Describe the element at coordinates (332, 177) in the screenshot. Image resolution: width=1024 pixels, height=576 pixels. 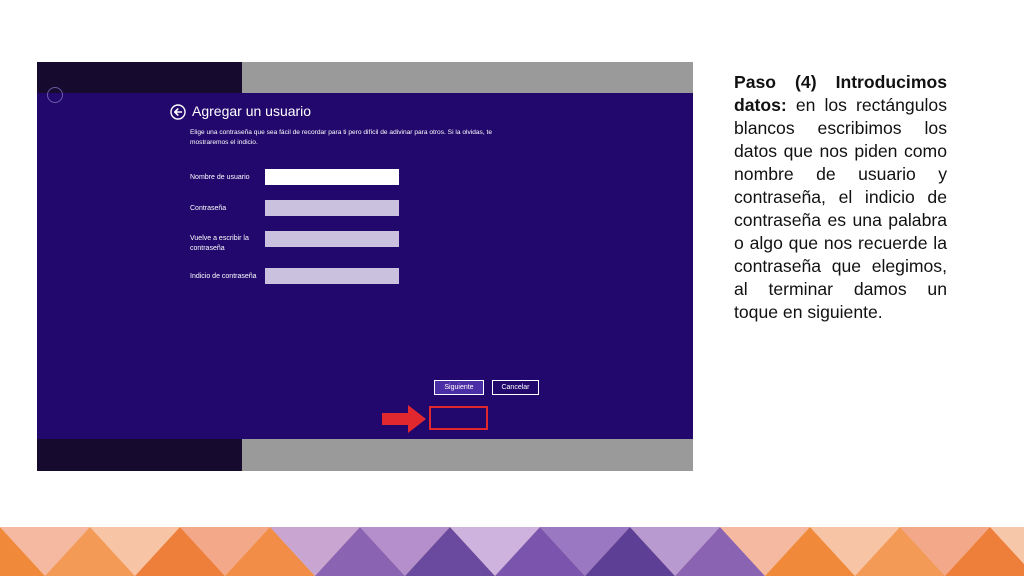
I see `username-field` at that location.